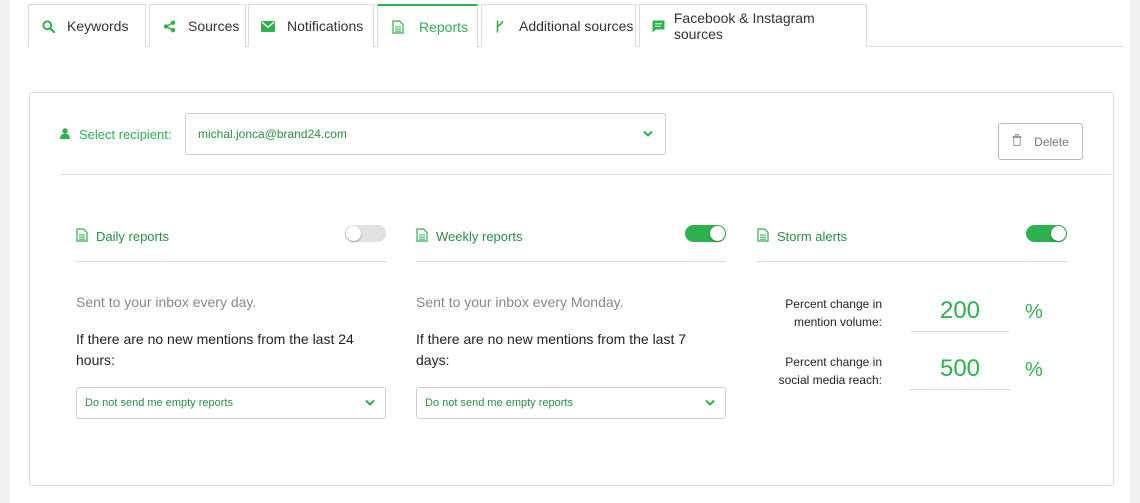 The height and width of the screenshot is (503, 1140). Describe the element at coordinates (469, 236) in the screenshot. I see `weekly-reports-title: Weekly reports` at that location.